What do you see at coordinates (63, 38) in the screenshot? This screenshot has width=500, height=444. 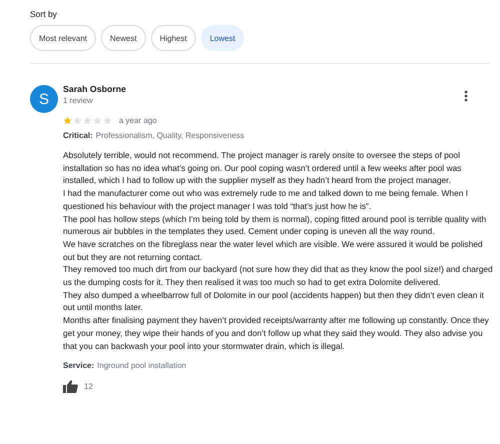 I see `sort-chip: Most relevant` at bounding box center [63, 38].